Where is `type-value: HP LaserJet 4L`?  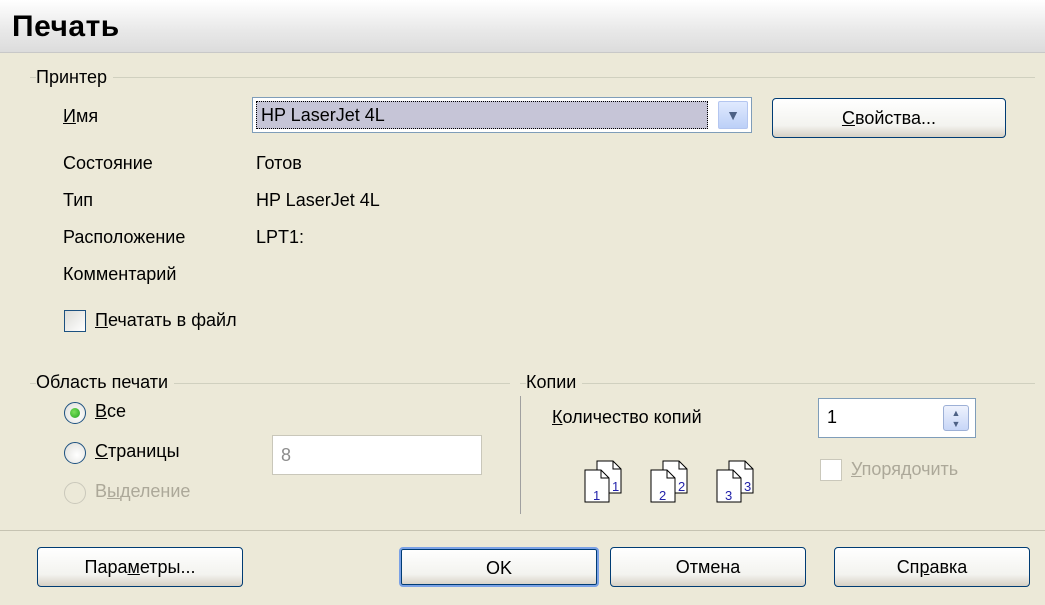 type-value: HP LaserJet 4L is located at coordinates (318, 200).